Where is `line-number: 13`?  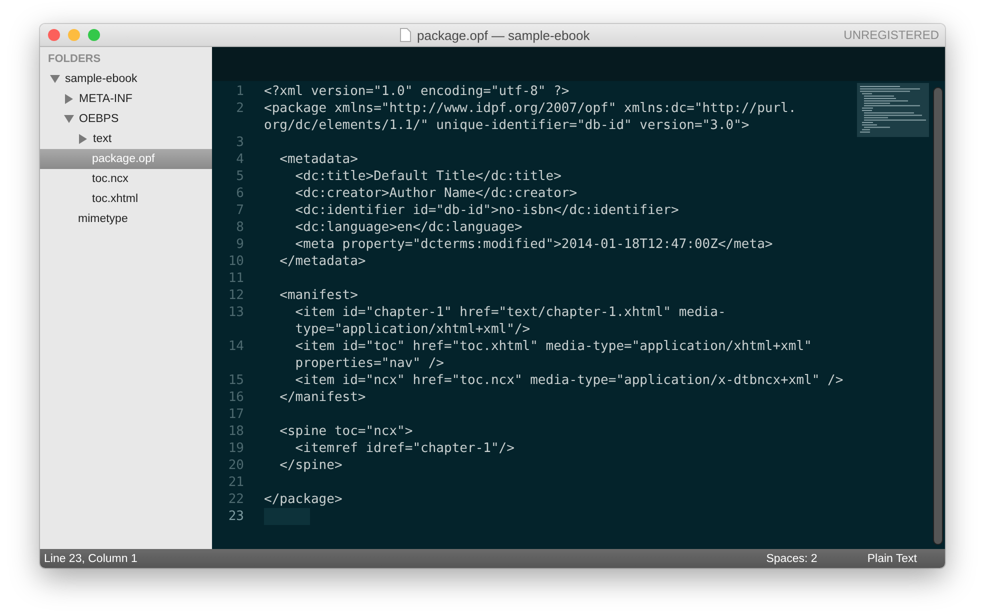 line-number: 13 is located at coordinates (236, 313).